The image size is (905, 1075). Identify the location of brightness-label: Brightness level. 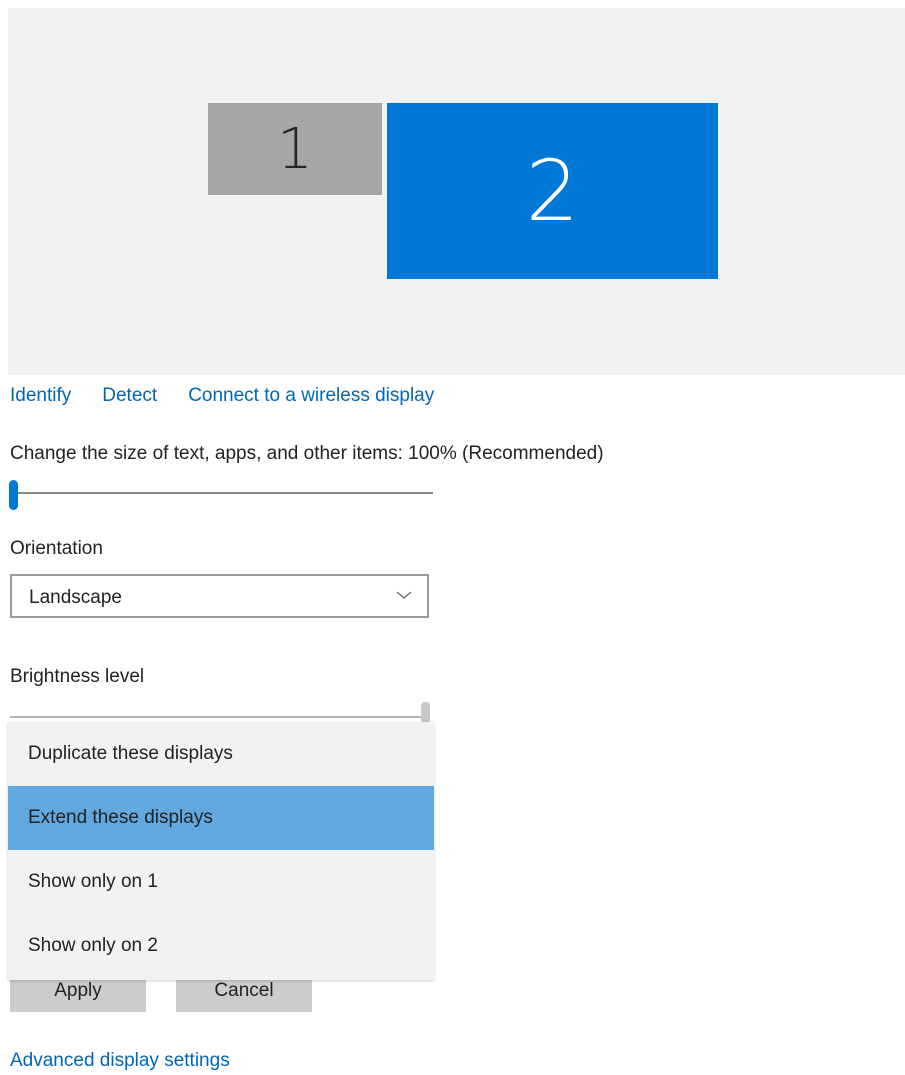
(77, 676).